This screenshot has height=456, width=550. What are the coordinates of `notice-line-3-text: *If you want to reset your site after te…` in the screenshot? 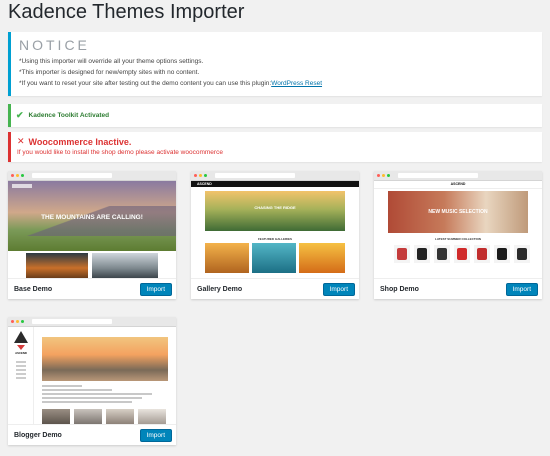 It's located at (145, 83).